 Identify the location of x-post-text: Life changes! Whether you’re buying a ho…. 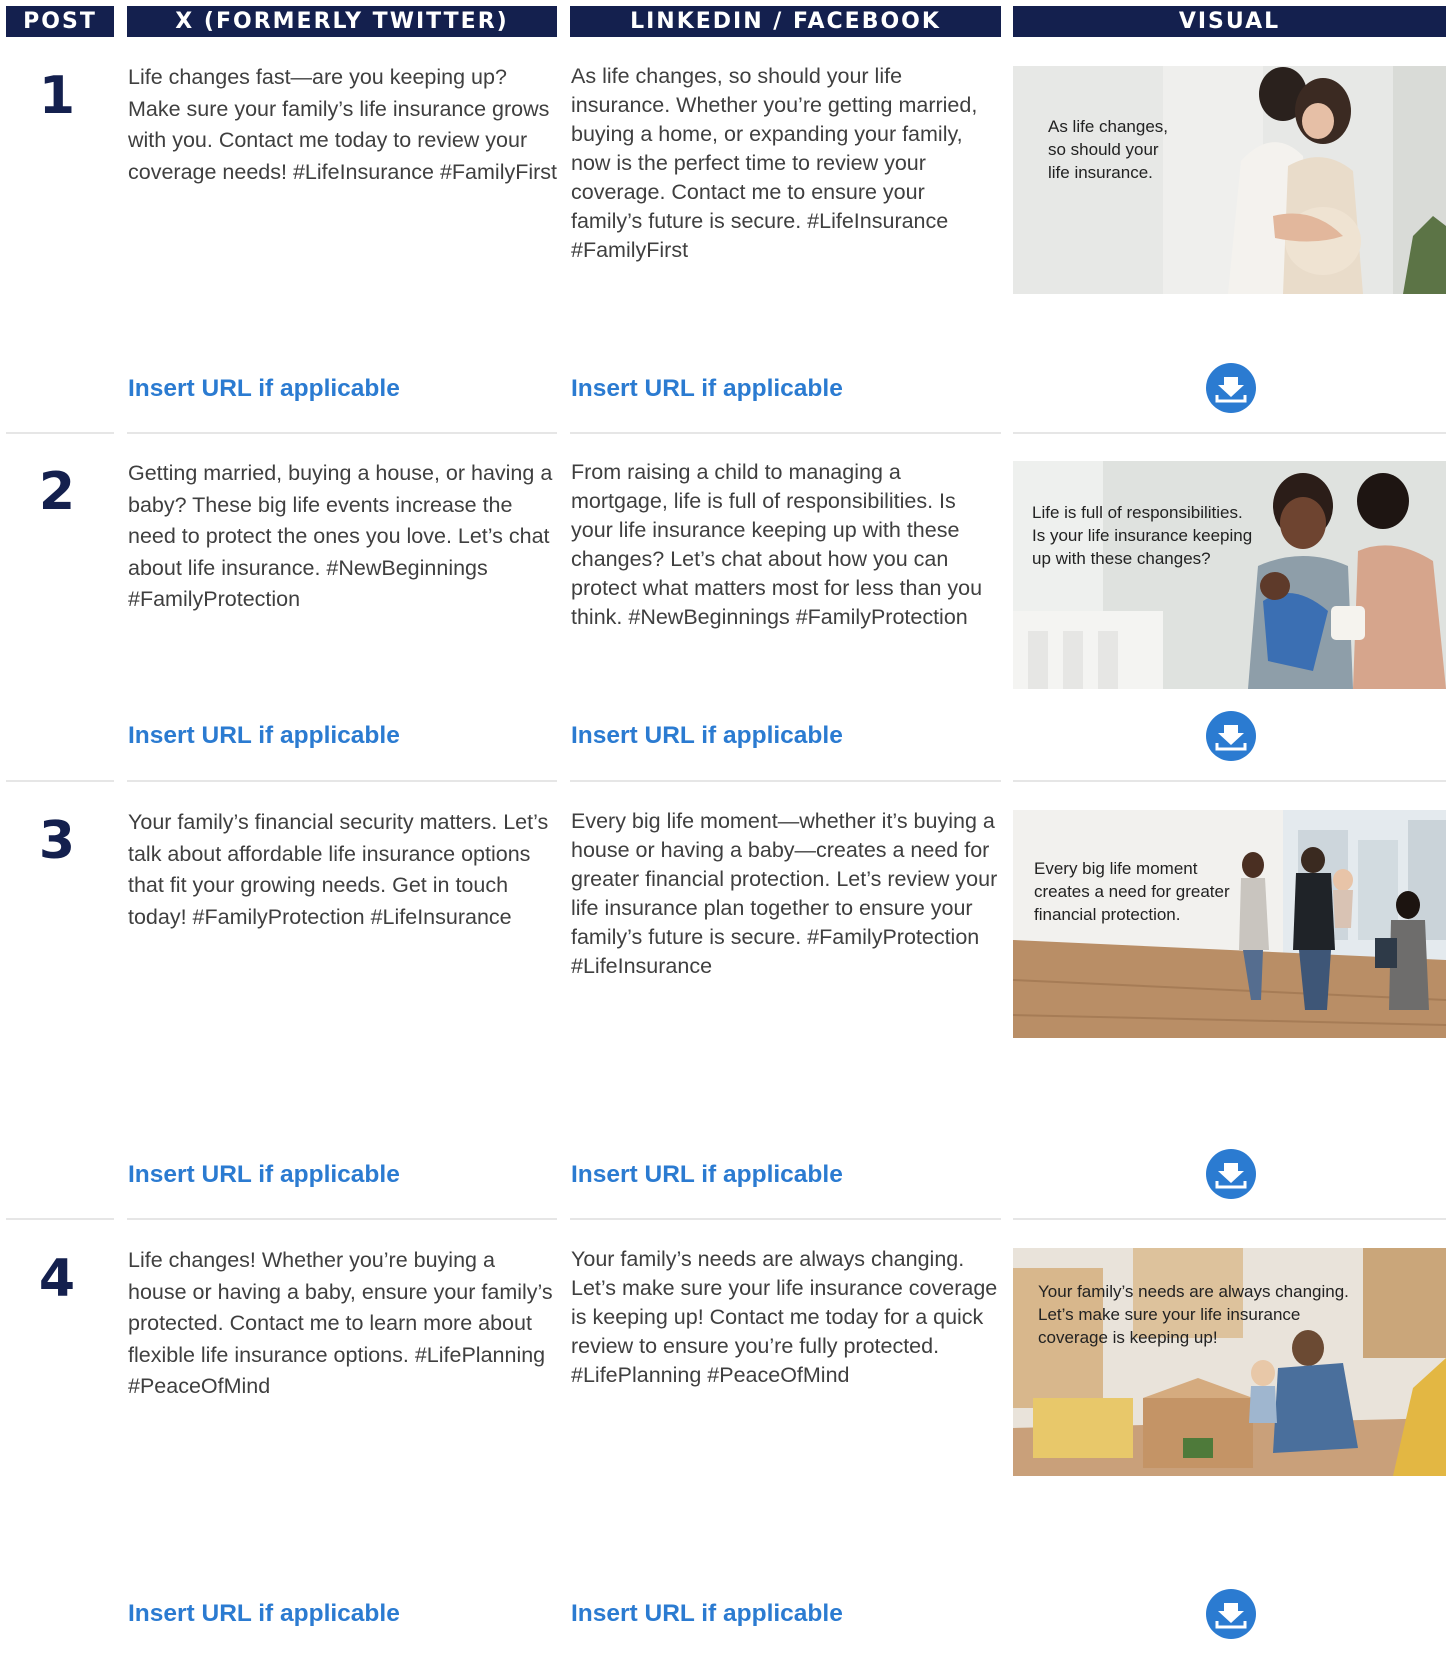
(340, 1323).